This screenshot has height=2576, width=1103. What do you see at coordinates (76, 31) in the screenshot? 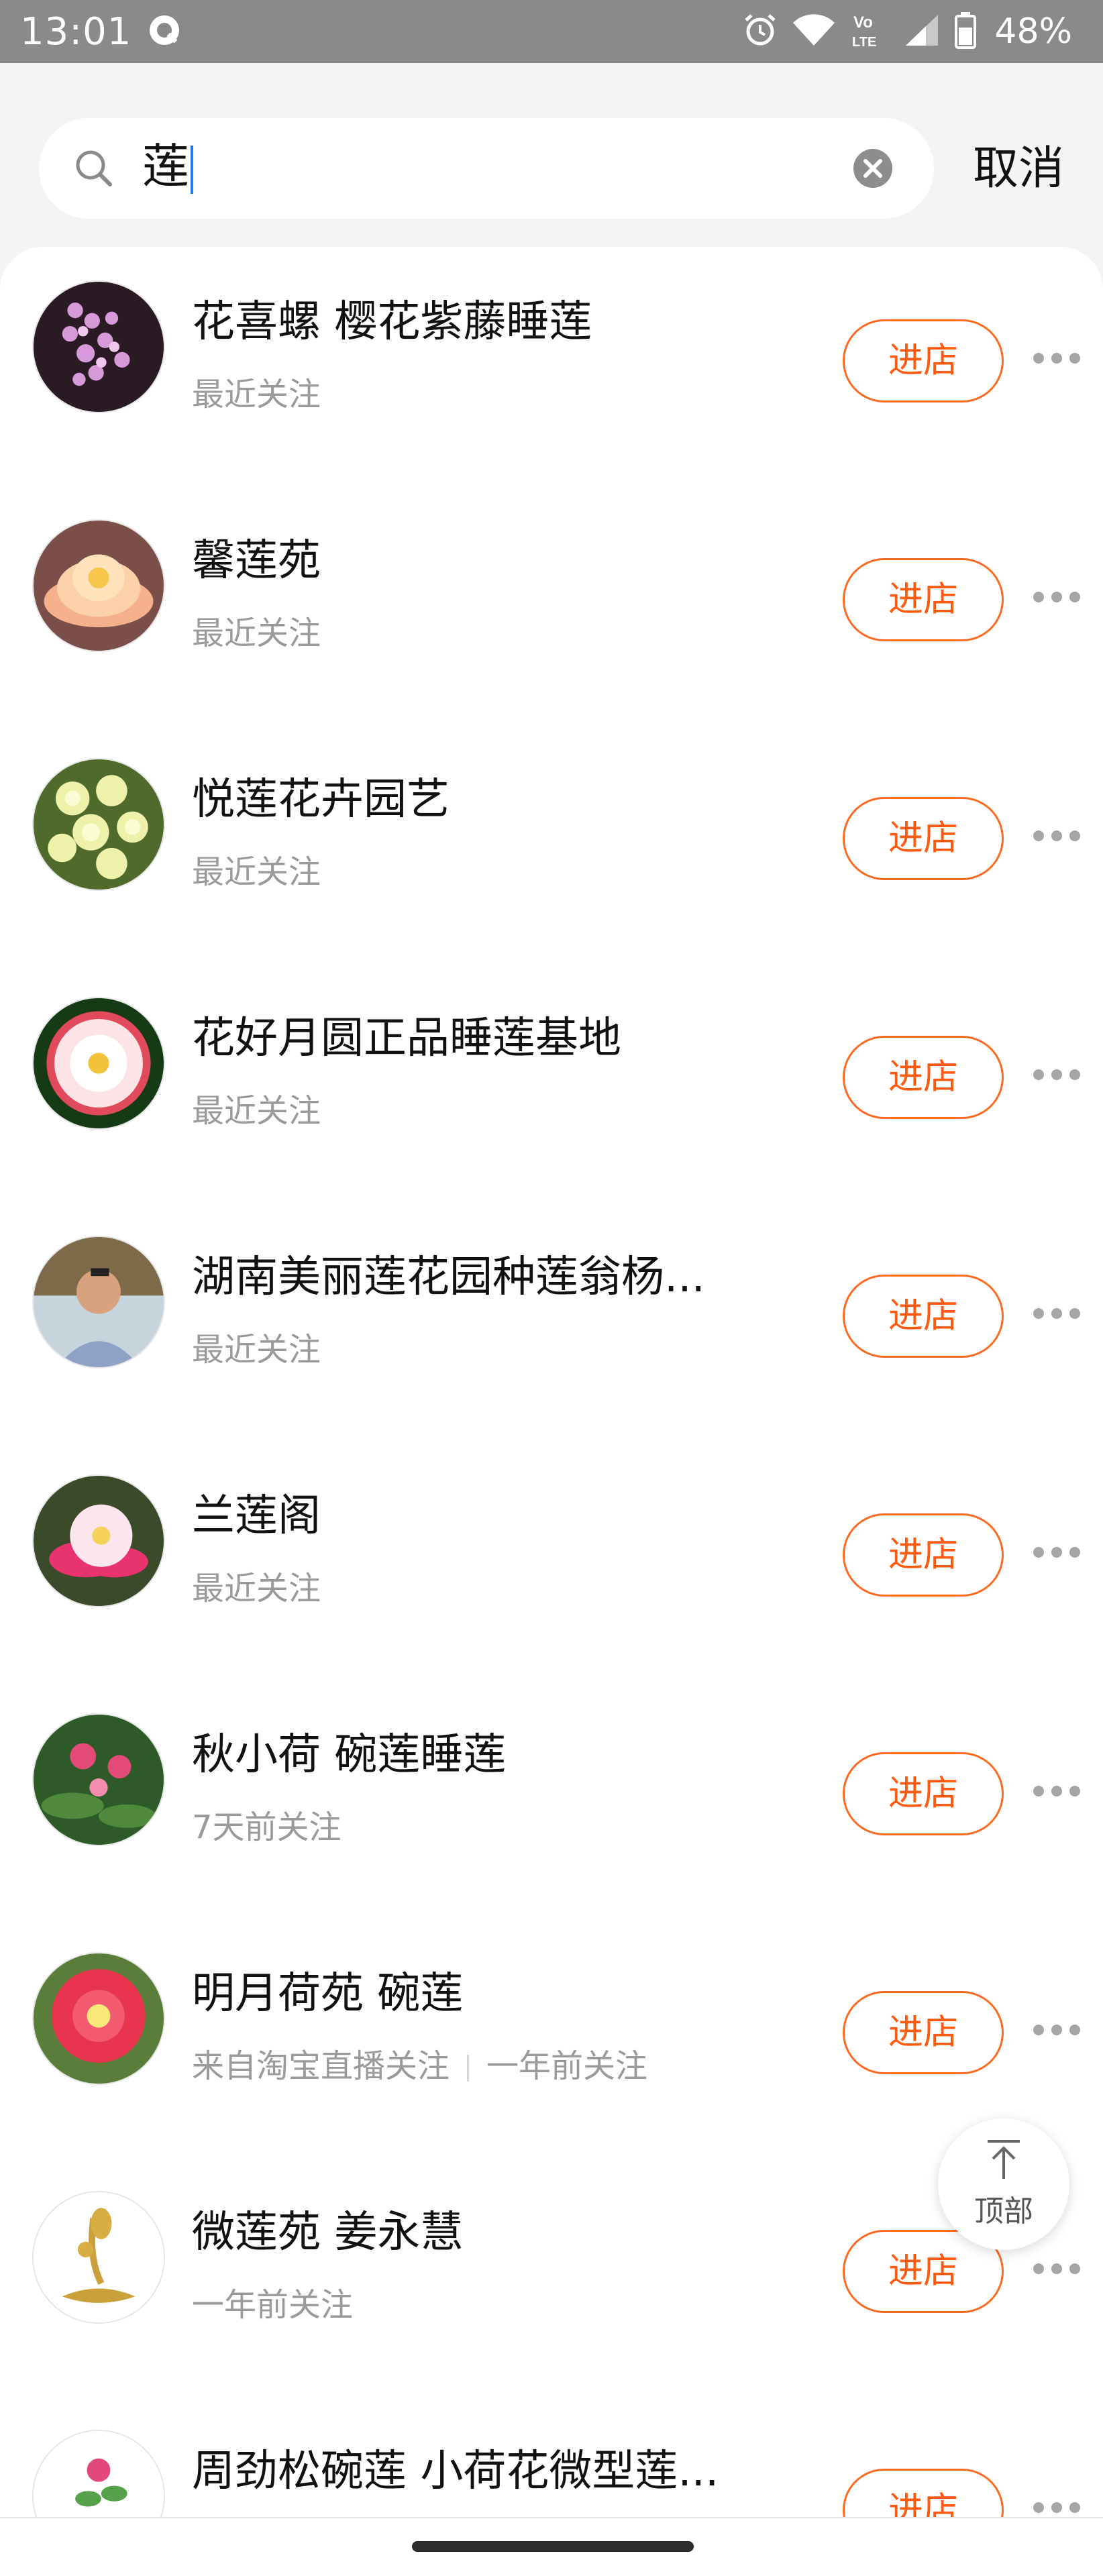
I see `status-time: 13:01` at bounding box center [76, 31].